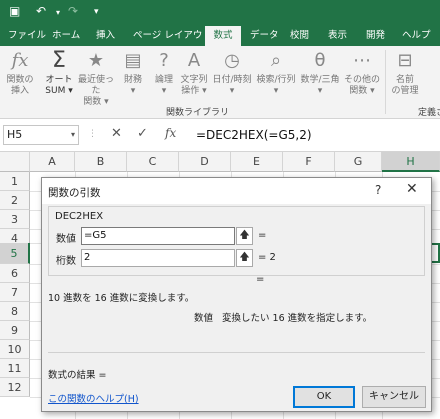 This screenshot has height=419, width=440. What do you see at coordinates (121, 298) in the screenshot?
I see `function-description: 10 進数を 16 進数に変換します。` at bounding box center [121, 298].